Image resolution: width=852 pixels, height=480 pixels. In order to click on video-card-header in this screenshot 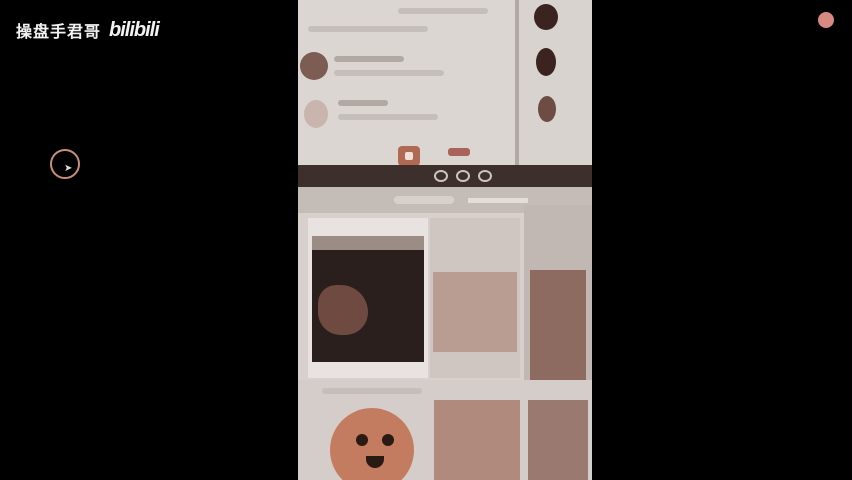, I will do `click(368, 243)`.